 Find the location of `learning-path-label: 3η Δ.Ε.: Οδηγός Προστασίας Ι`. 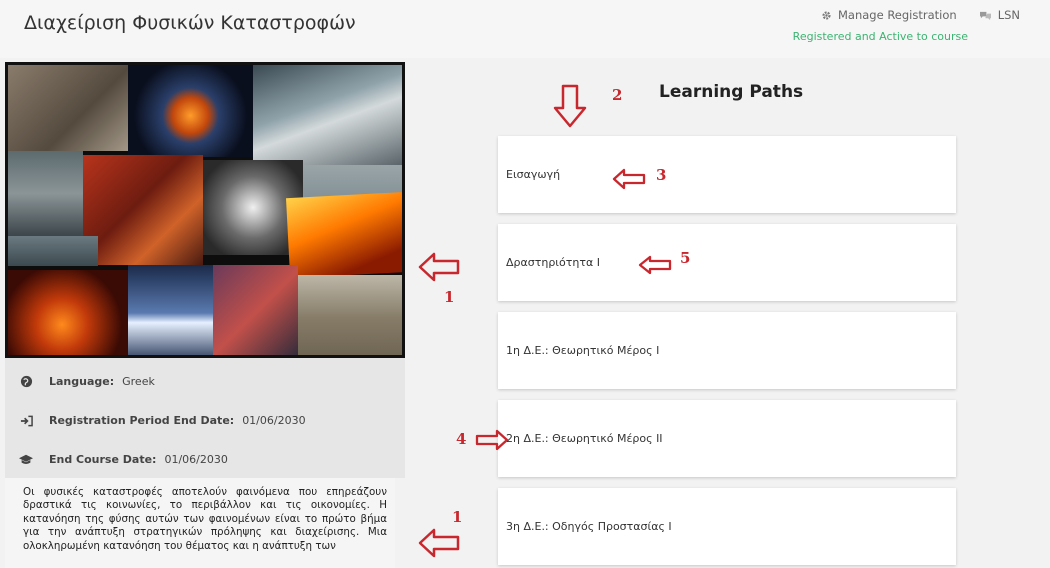

learning-path-label: 3η Δ.Ε.: Οδηγός Προστασίας Ι is located at coordinates (589, 526).